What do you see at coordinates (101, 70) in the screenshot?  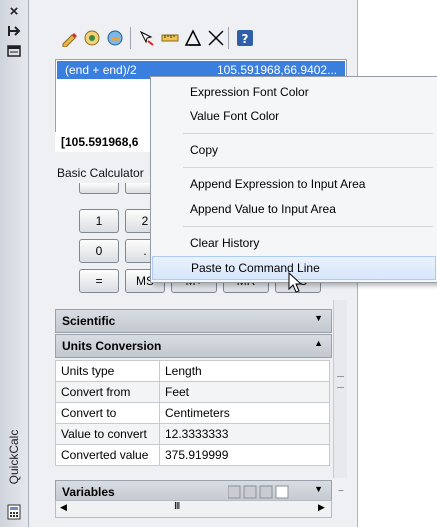 I see `history-expression: (end + end)/2` at bounding box center [101, 70].